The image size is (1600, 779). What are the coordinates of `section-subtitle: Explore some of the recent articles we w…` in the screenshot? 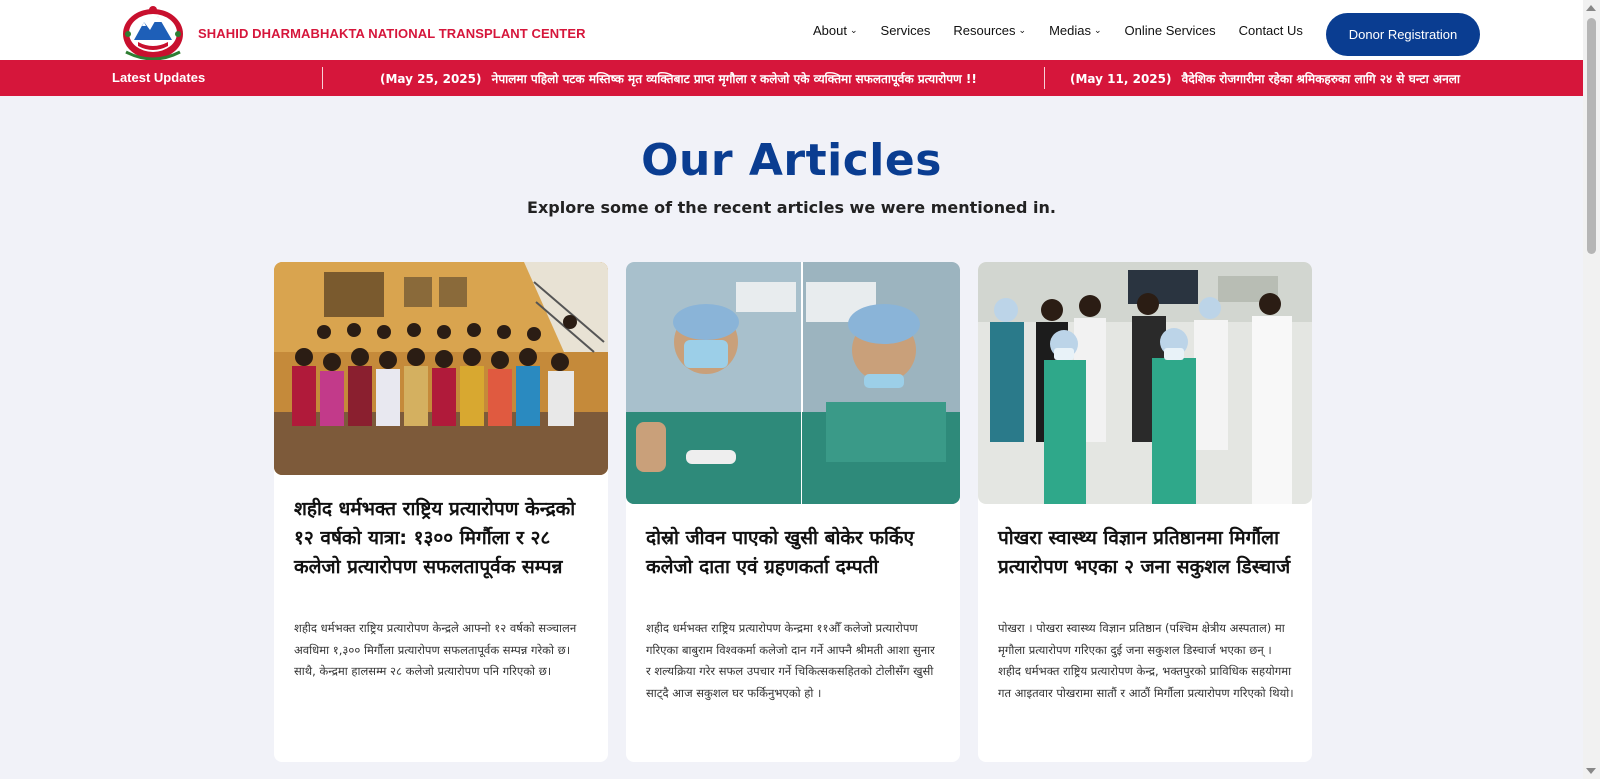 It's located at (791, 207).